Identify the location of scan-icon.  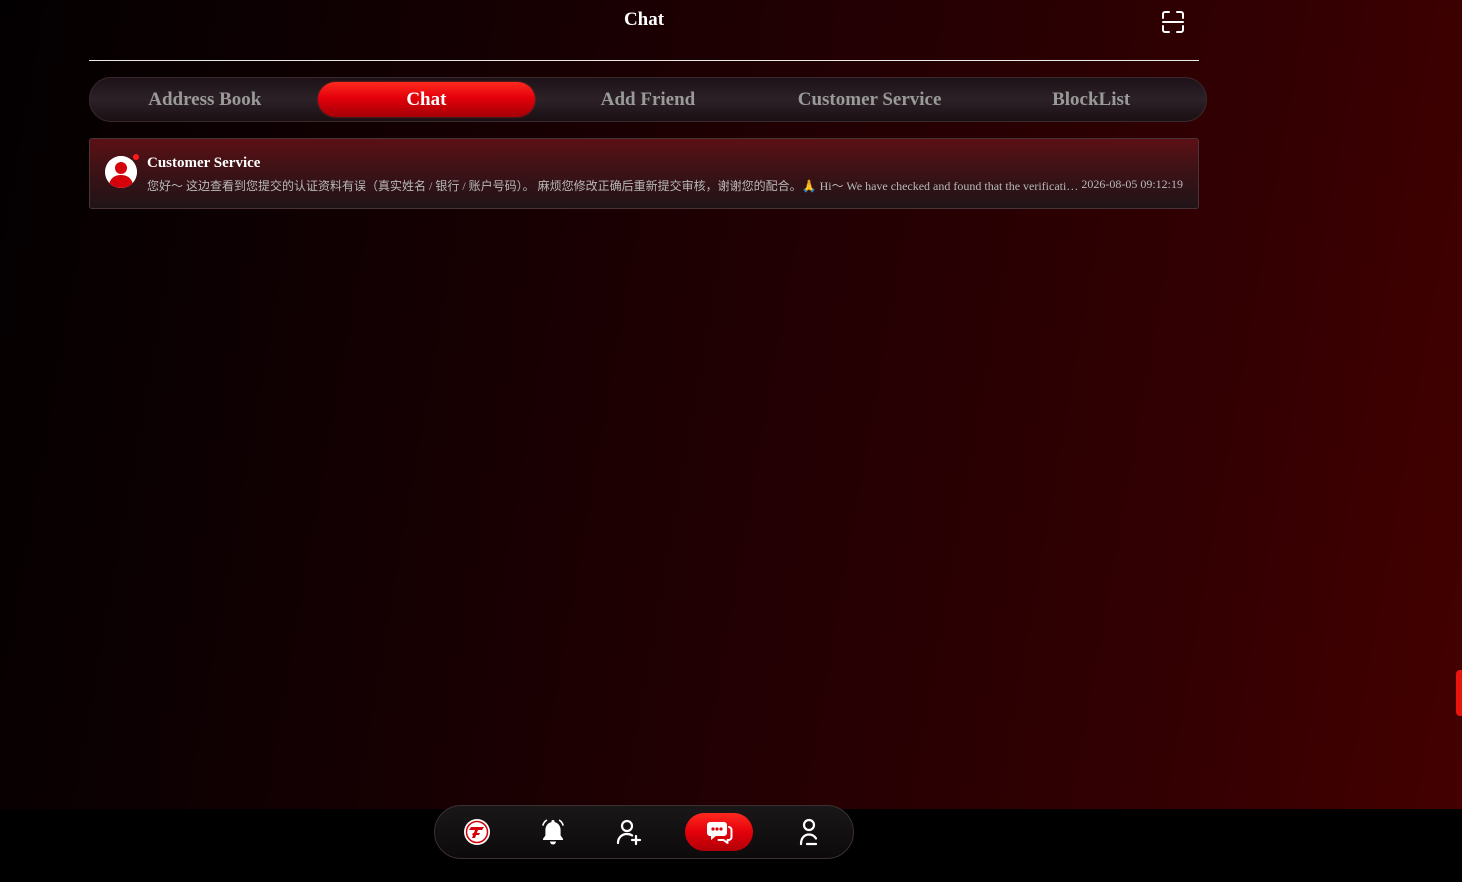
(1173, 22).